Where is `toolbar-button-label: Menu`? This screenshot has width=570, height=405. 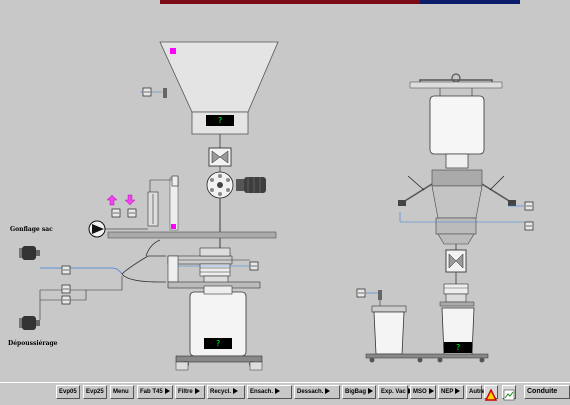 toolbar-button-label: Menu is located at coordinates (121, 392).